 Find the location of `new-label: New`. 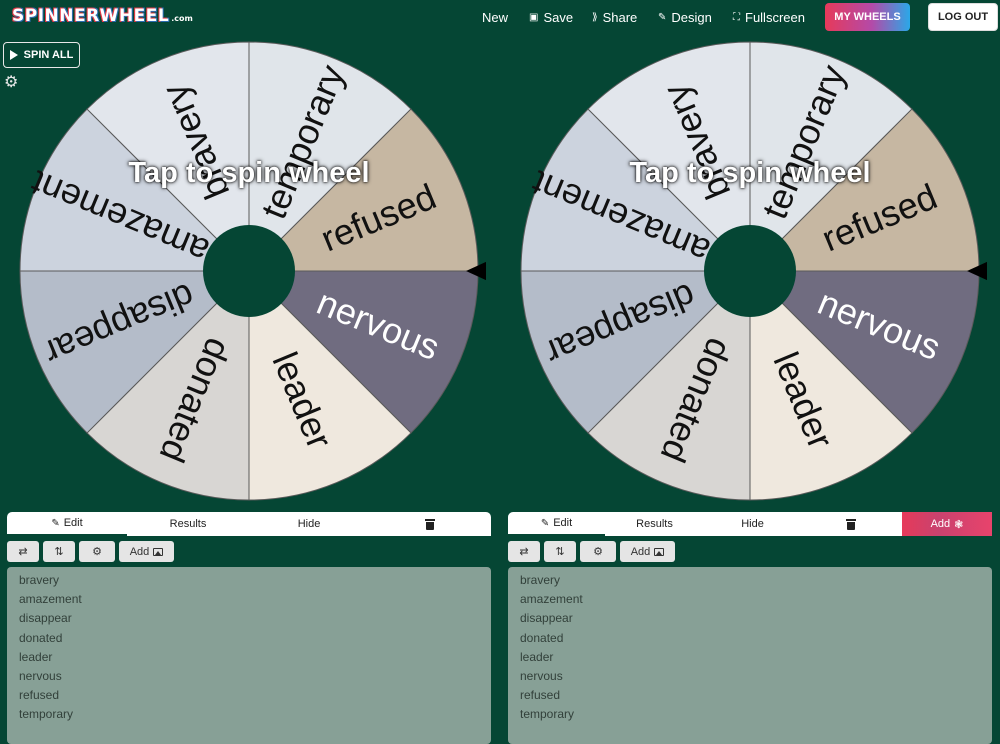

new-label: New is located at coordinates (495, 17).